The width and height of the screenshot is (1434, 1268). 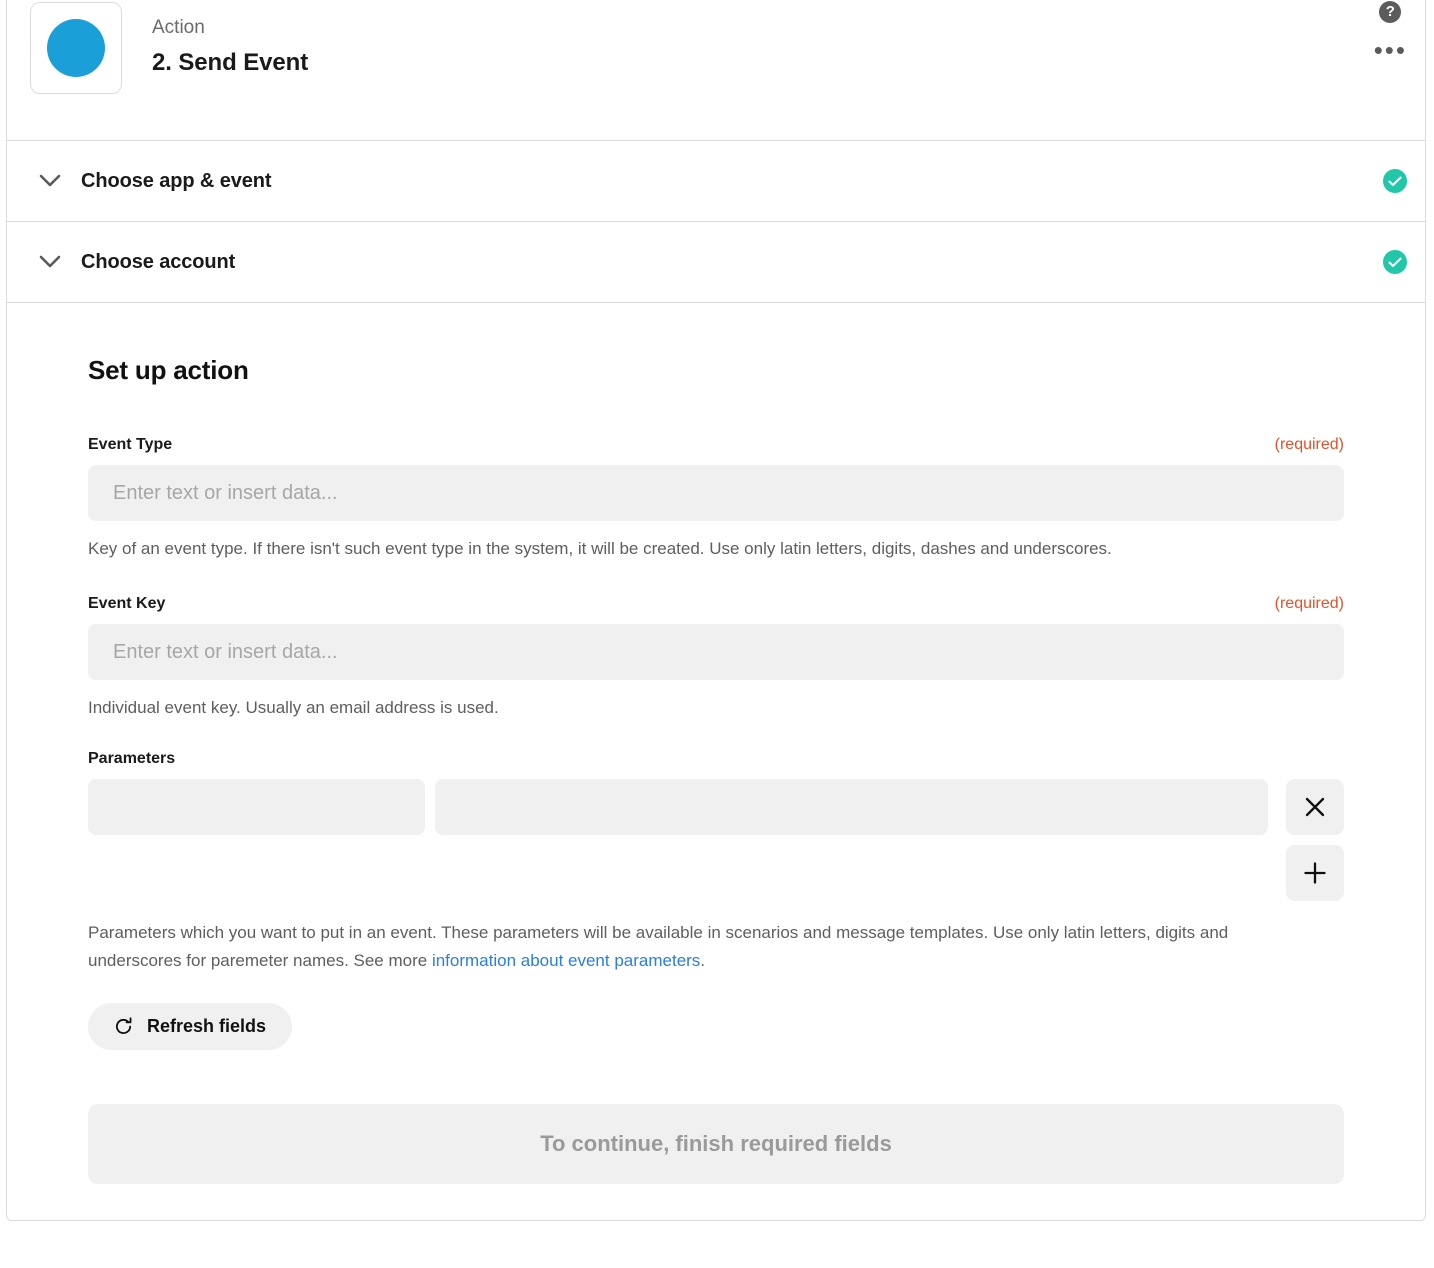 I want to click on remove-parameter-button, so click(x=1315, y=807).